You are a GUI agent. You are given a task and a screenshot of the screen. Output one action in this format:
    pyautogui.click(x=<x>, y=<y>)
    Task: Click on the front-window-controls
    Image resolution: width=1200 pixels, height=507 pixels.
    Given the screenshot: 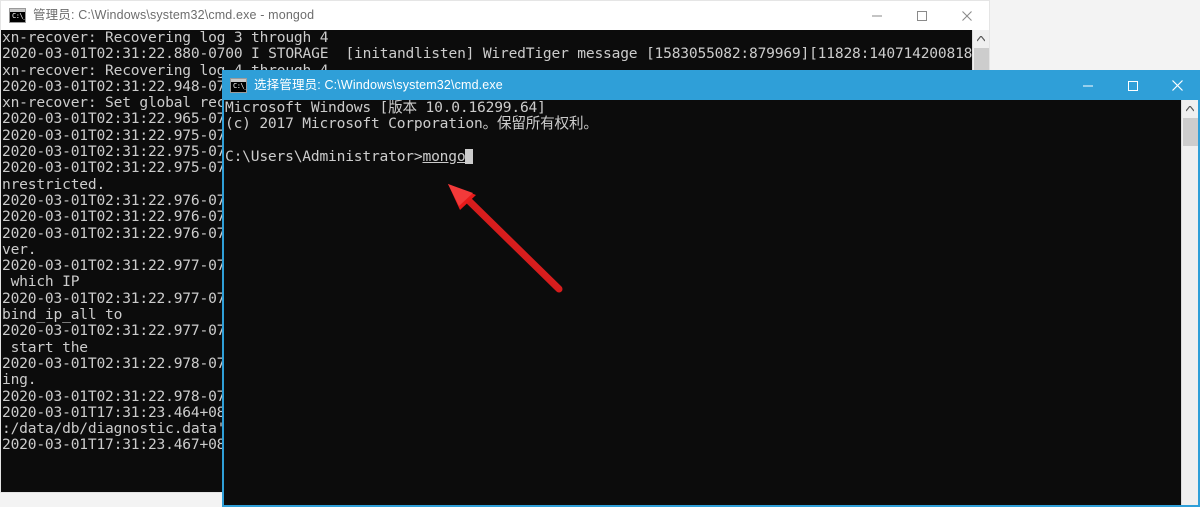 What is the action you would take?
    pyautogui.click(x=1132, y=85)
    